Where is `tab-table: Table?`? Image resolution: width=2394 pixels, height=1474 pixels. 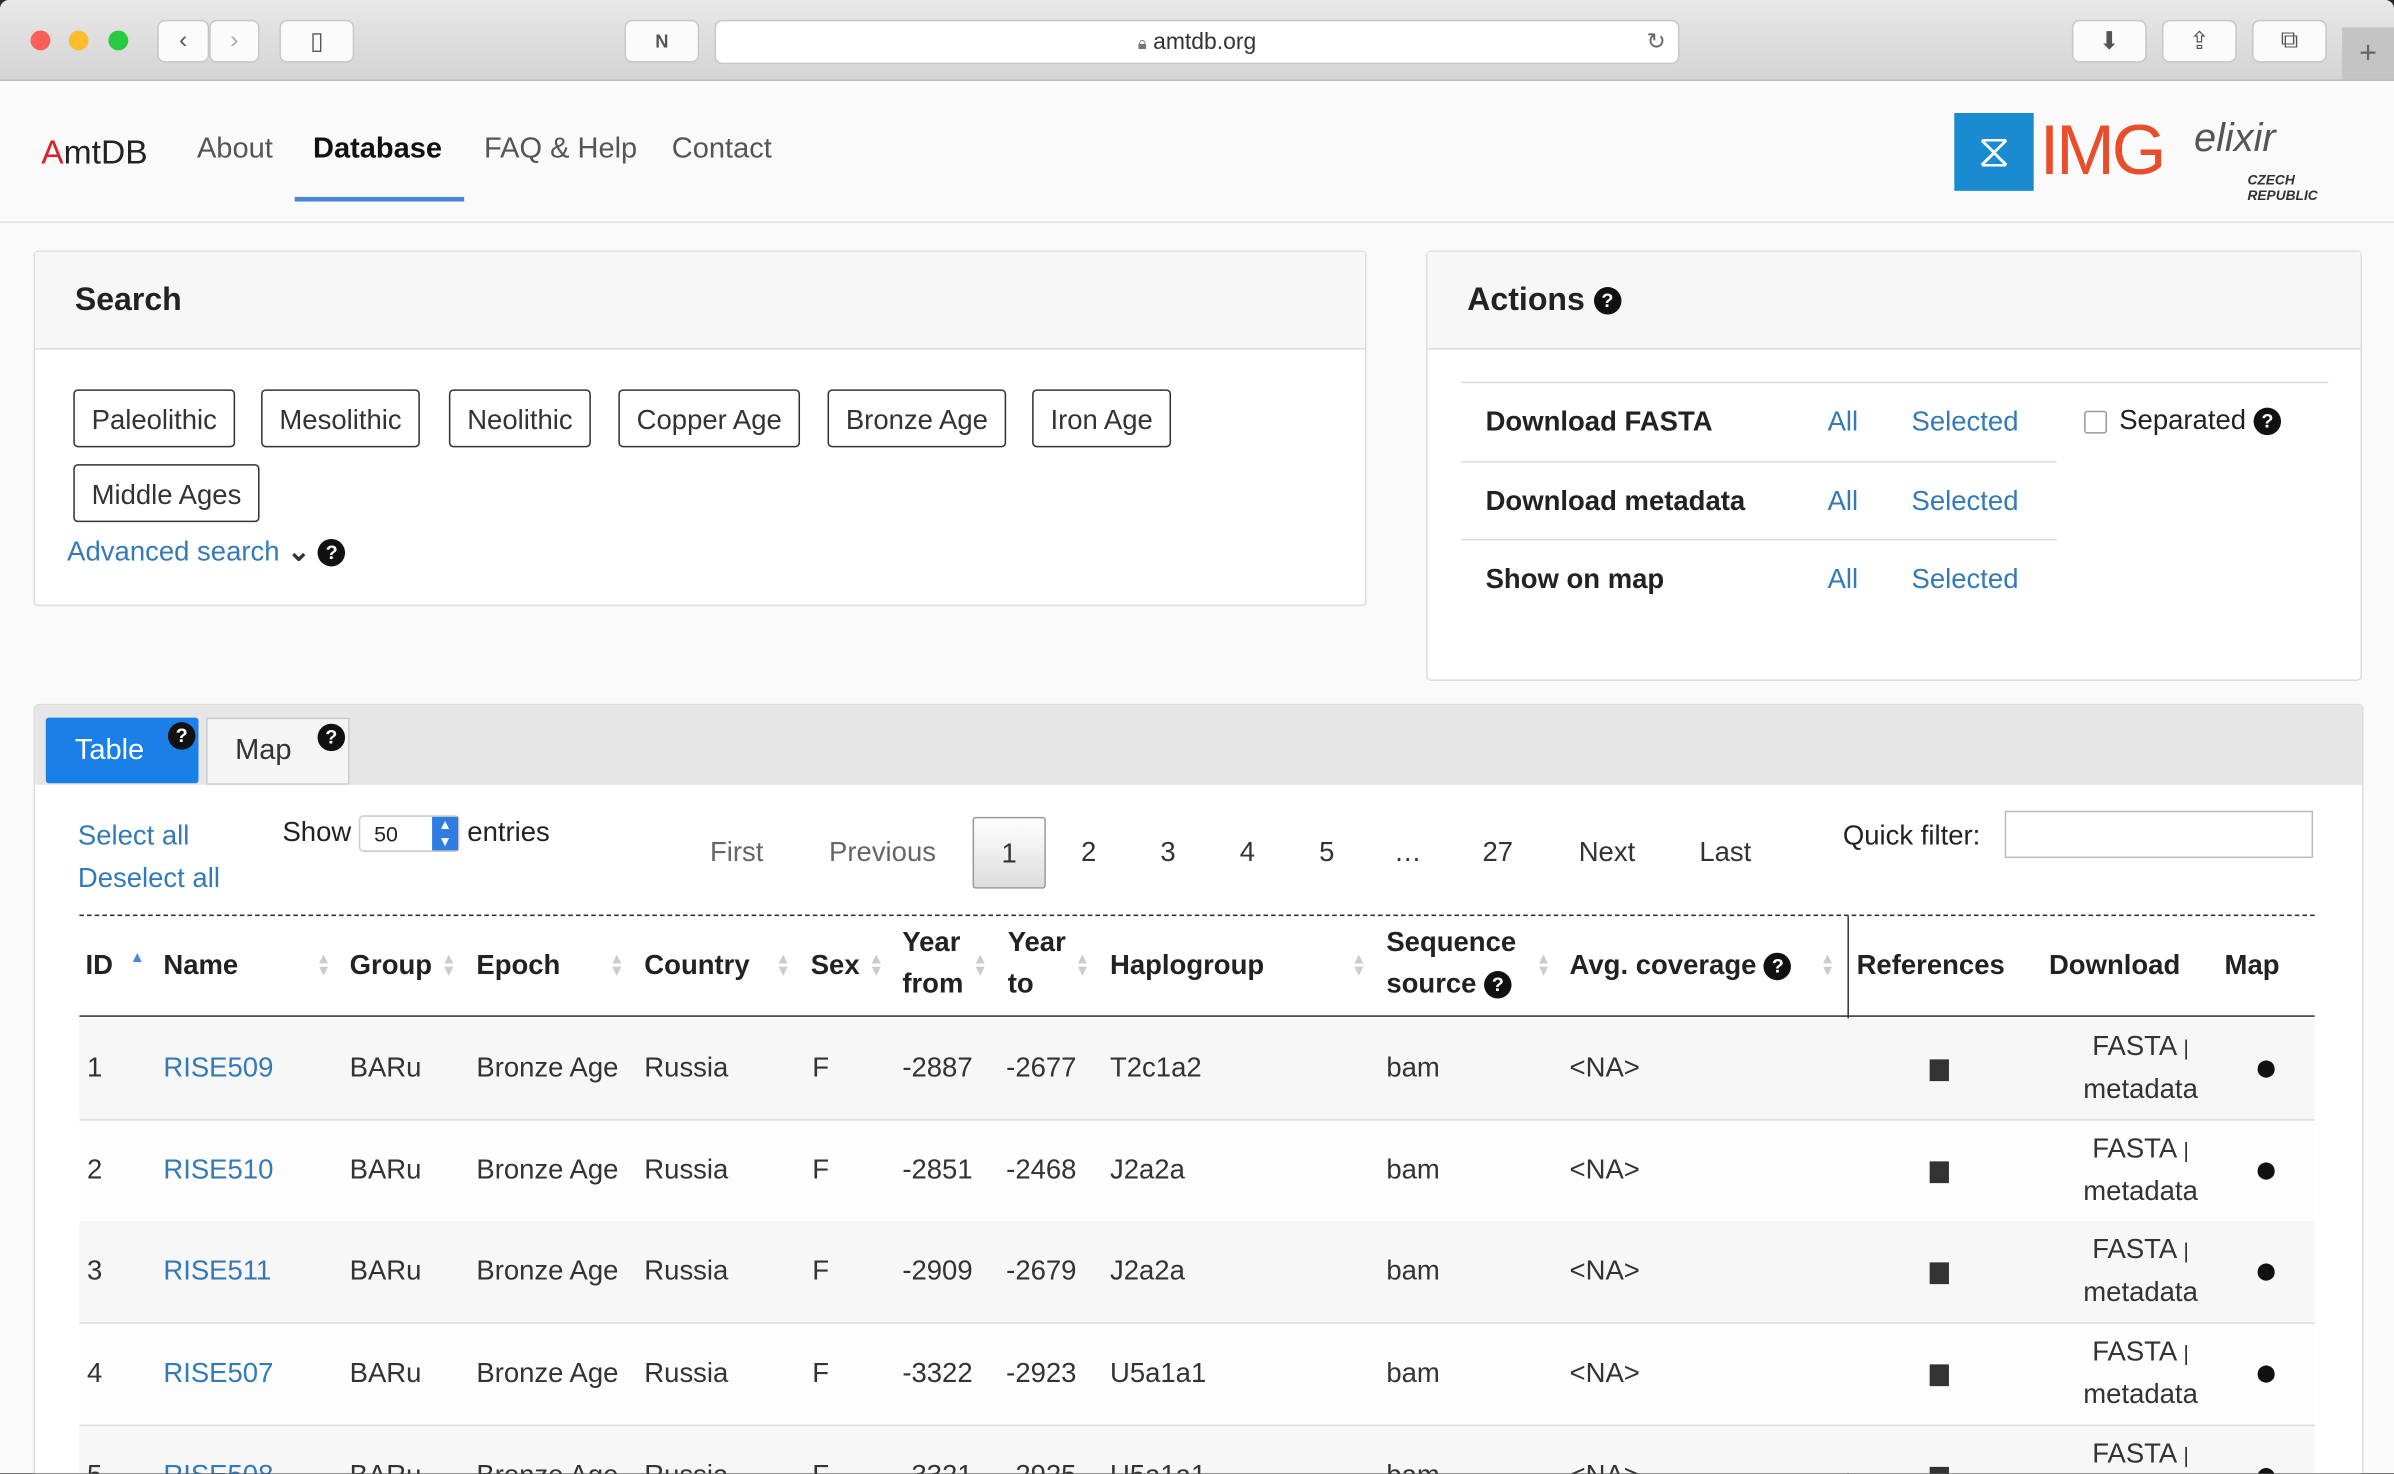
tab-table: Table? is located at coordinates (122, 750).